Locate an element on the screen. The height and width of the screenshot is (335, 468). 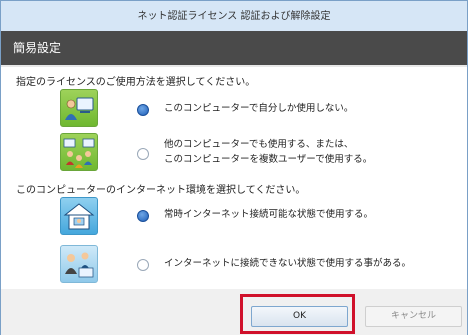
radio-single-user is located at coordinates (143, 110).